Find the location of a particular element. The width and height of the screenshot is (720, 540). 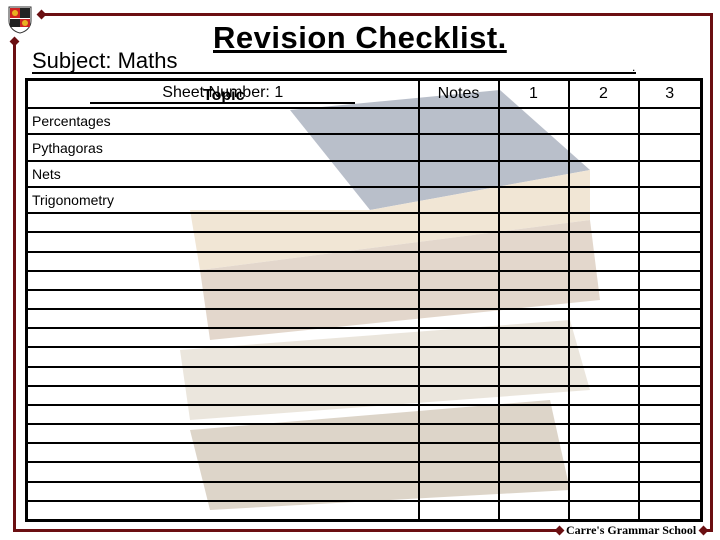

column-header-notes: Notes is located at coordinates (458, 94).